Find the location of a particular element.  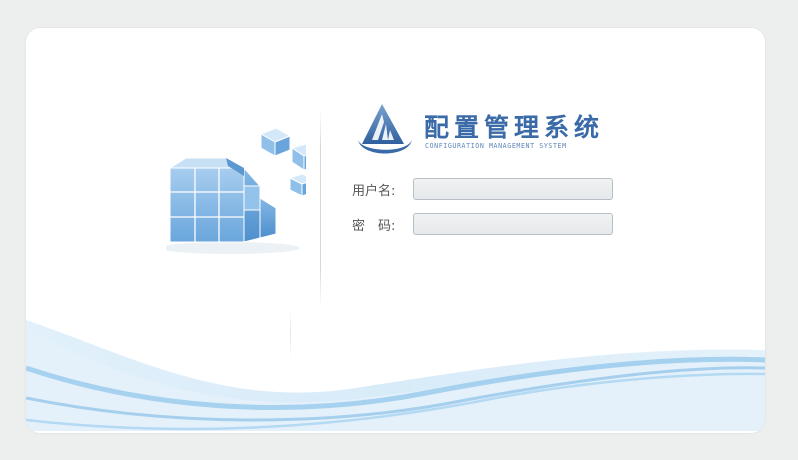

password-input is located at coordinates (513, 224).